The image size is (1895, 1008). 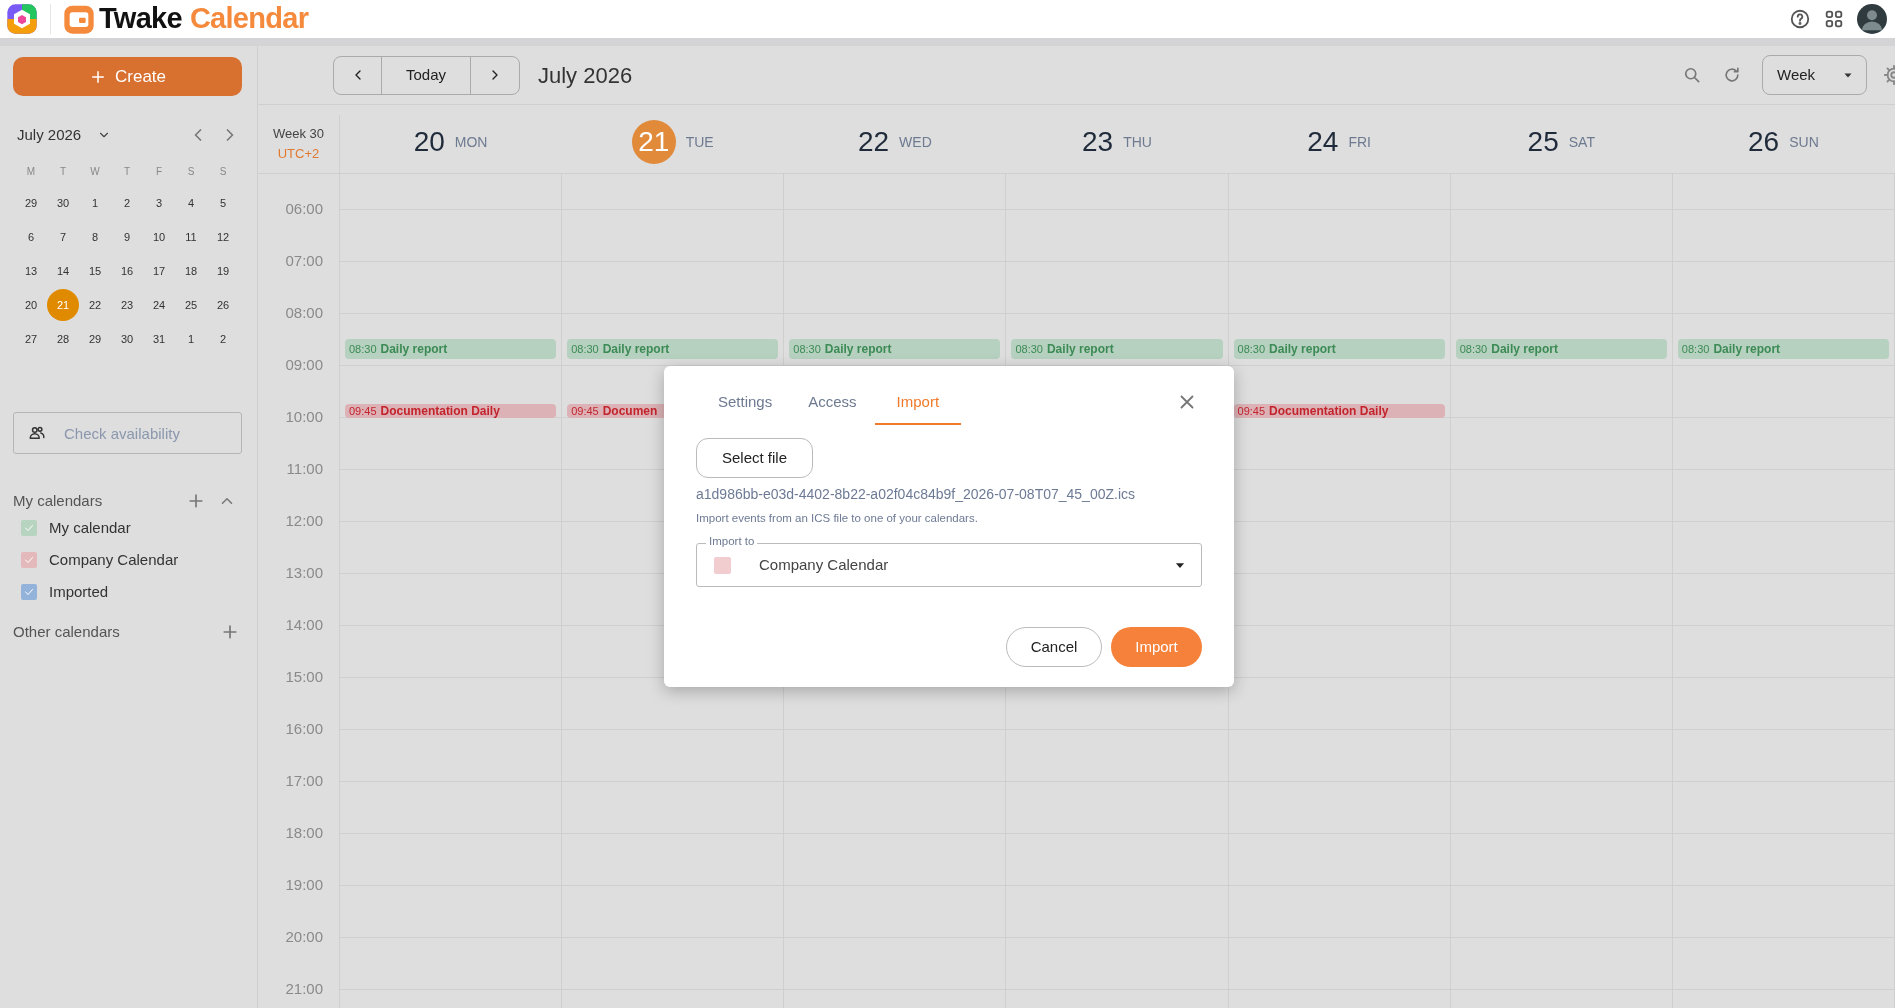 What do you see at coordinates (916, 494) in the screenshot?
I see `file-name: a1d986bb-e03d-4402-8b22-a02f04c84b9f_2026-07-08T07_45_00Z.ics` at bounding box center [916, 494].